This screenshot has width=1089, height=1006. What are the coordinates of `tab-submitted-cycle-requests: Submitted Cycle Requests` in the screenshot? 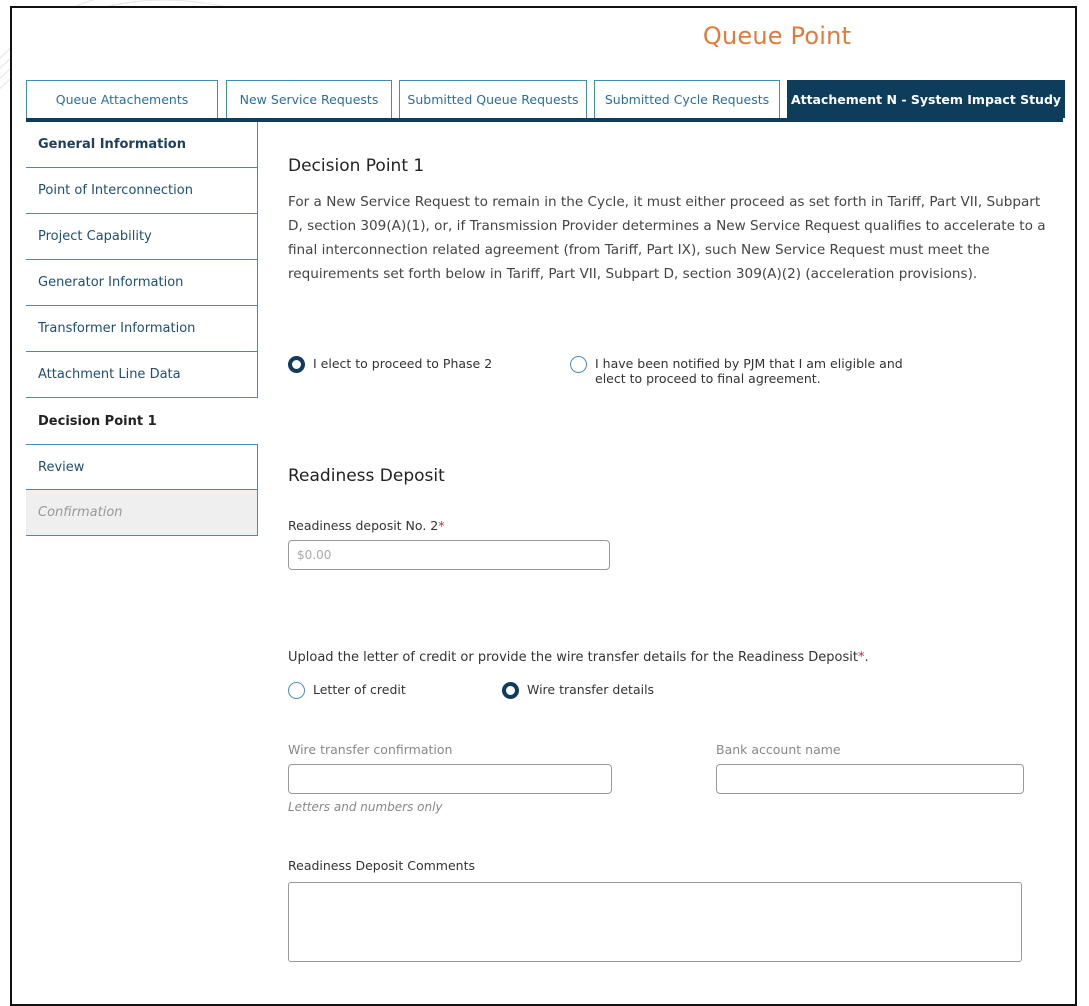 It's located at (687, 99).